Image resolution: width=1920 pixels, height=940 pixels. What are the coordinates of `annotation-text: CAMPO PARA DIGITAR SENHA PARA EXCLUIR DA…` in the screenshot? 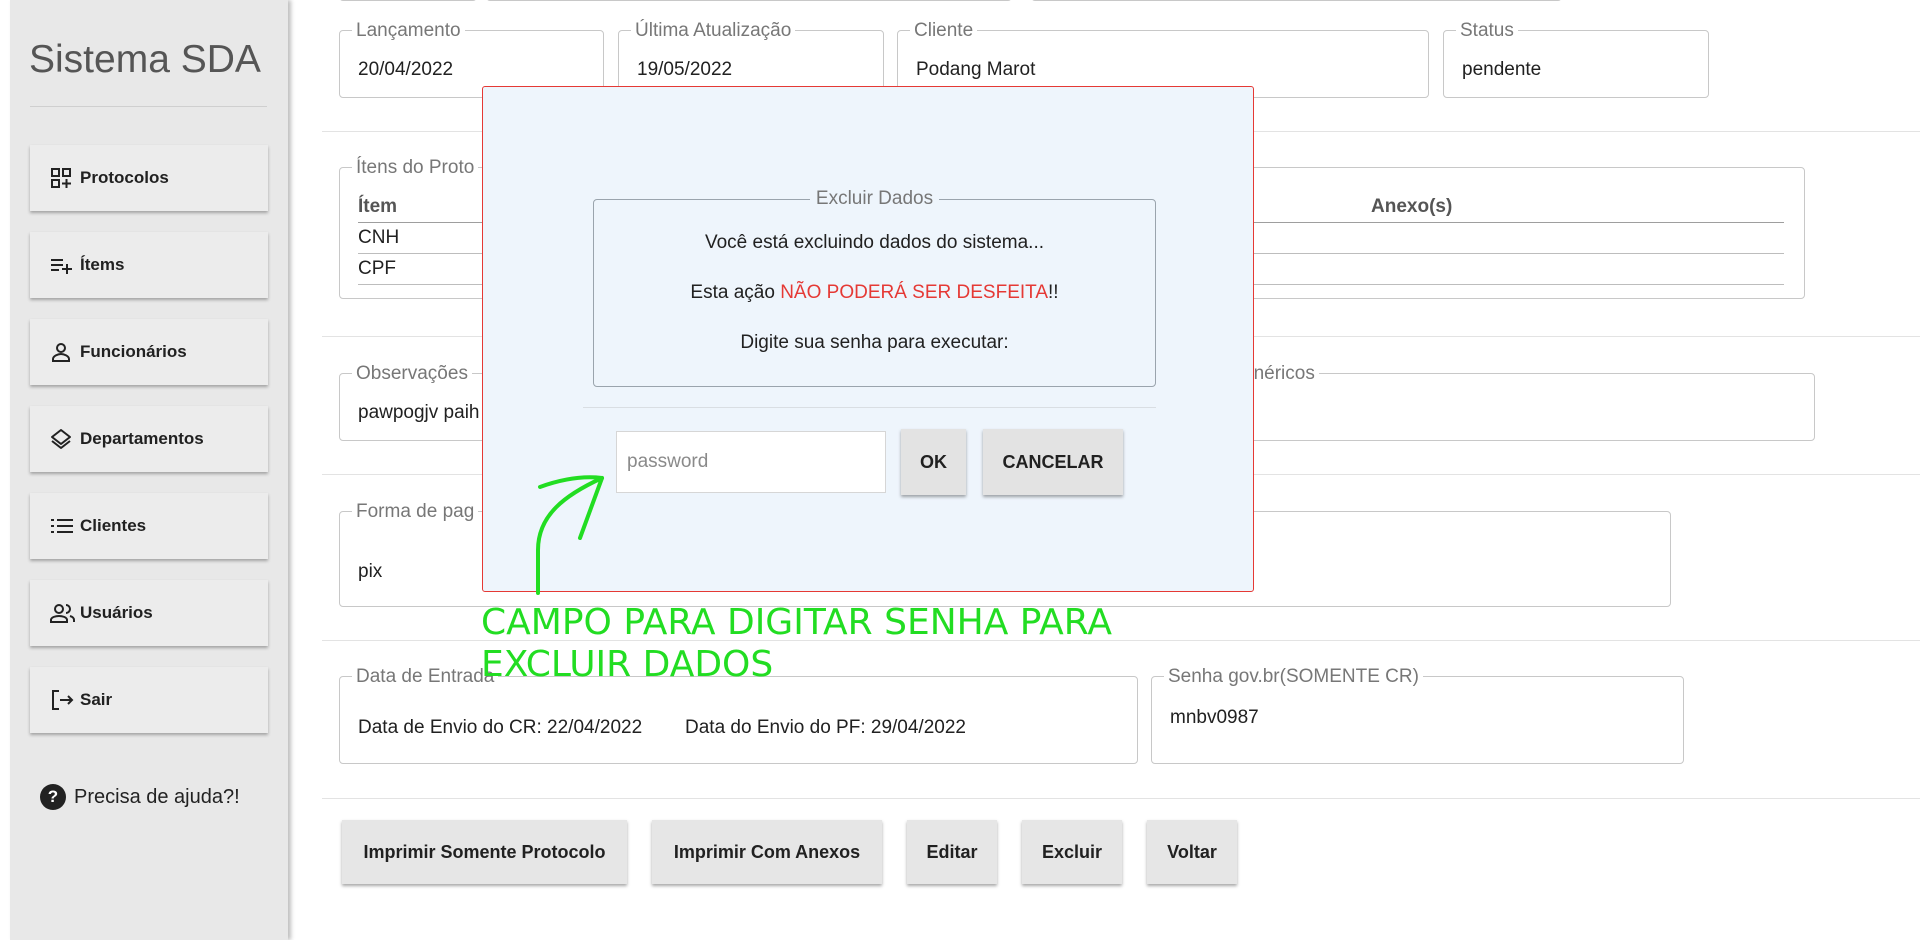 It's located at (796, 644).